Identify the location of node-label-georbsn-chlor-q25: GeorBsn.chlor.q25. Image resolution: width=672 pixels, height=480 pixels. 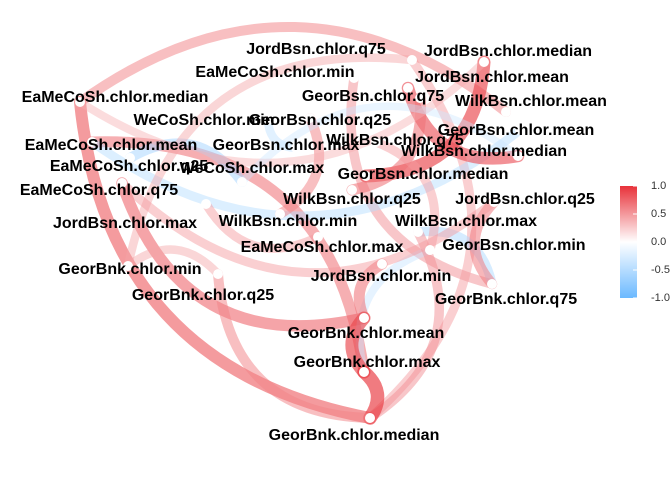
(320, 120).